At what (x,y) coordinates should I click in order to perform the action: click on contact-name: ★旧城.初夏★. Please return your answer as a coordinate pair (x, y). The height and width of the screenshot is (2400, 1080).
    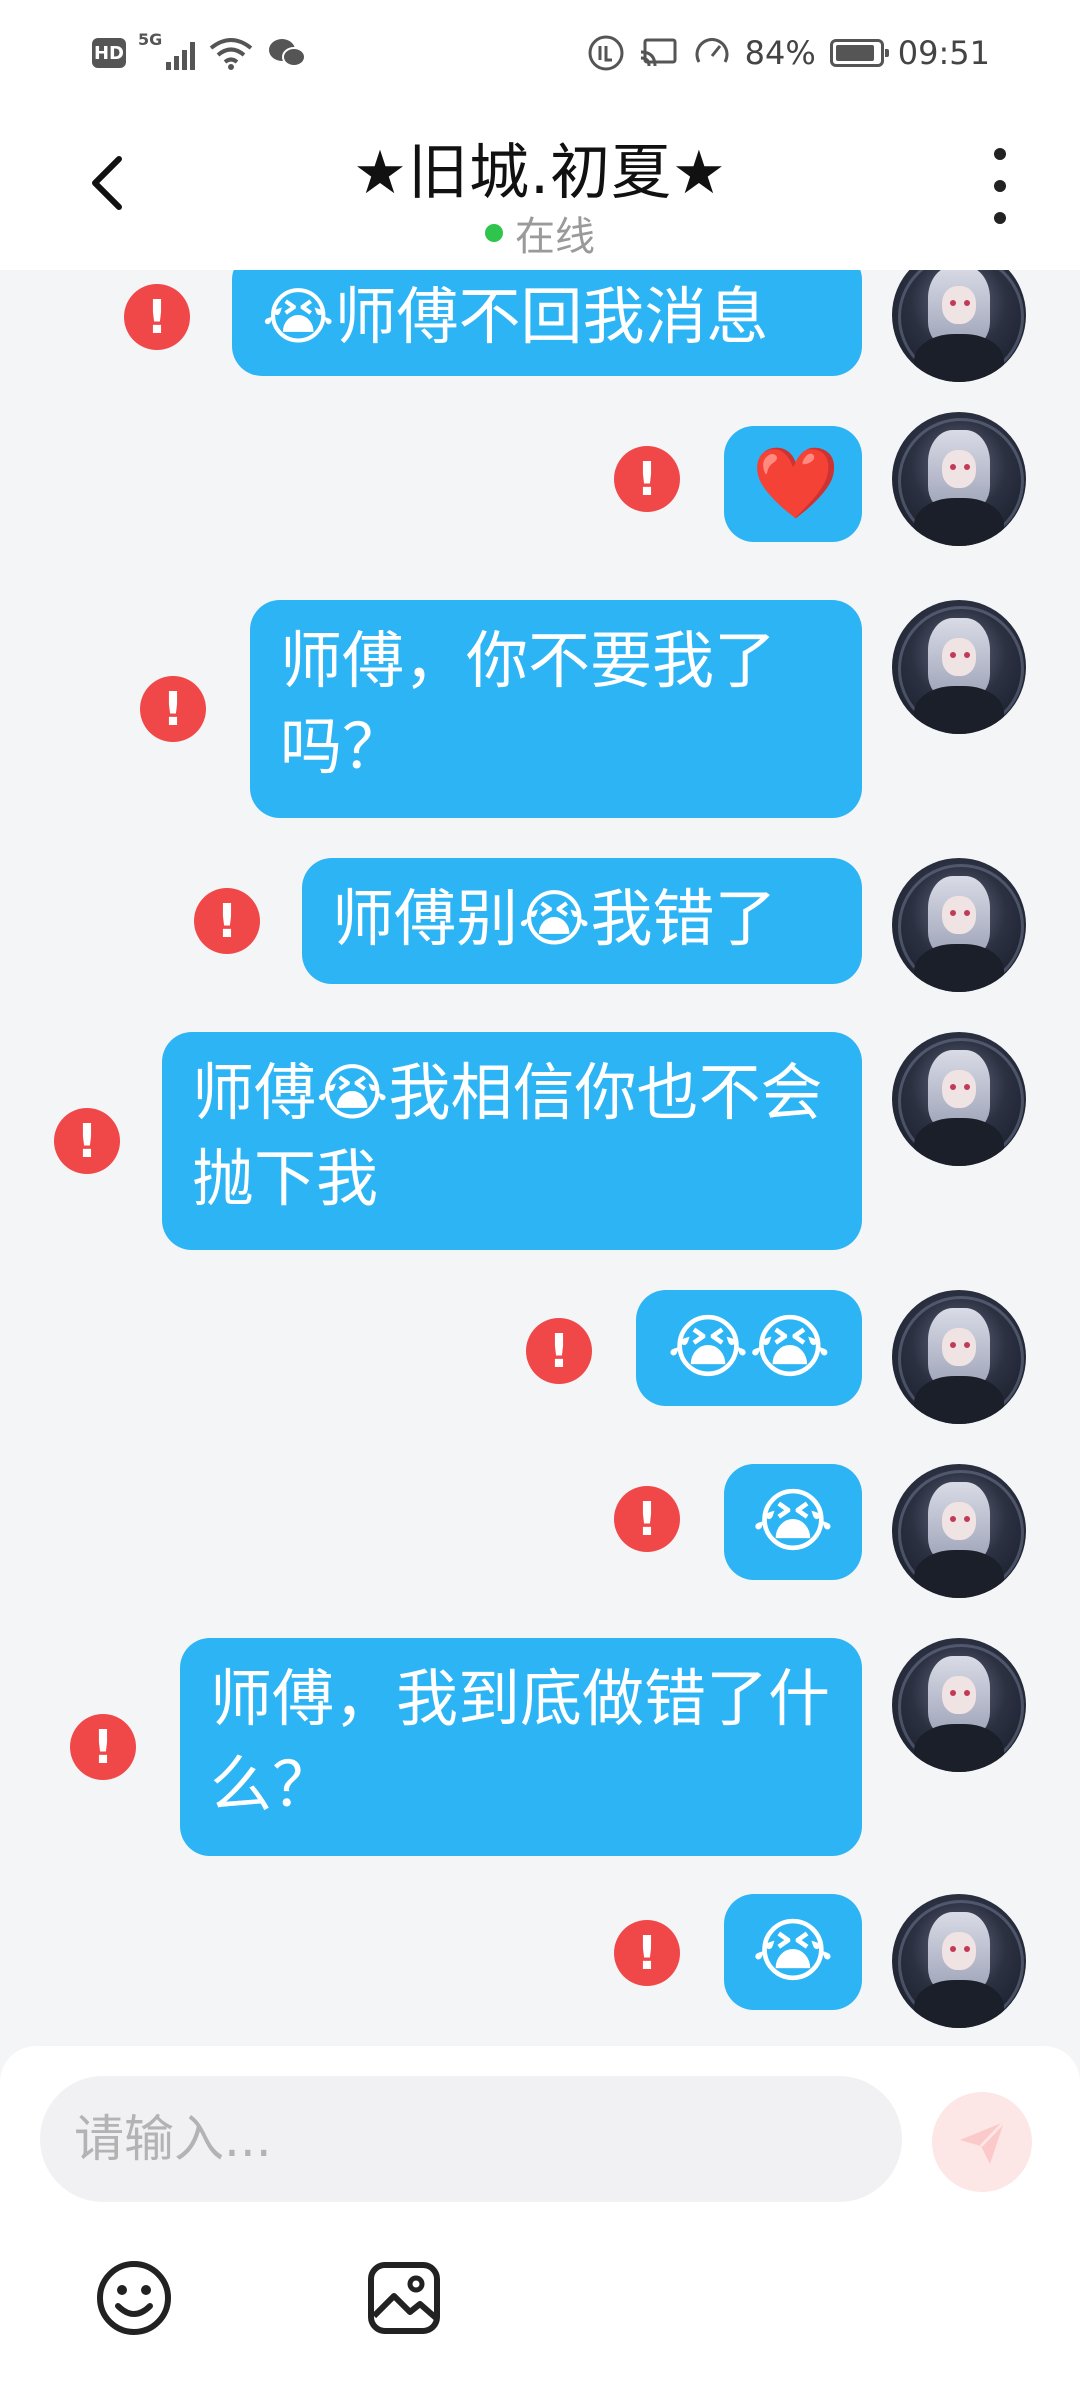
    Looking at the image, I should click on (540, 173).